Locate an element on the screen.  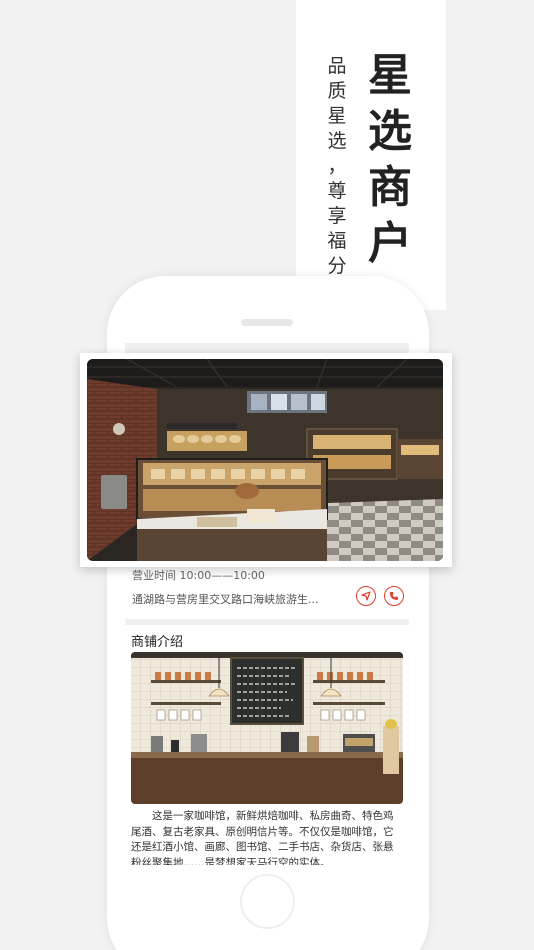
banner-subtitle-char: 福 is located at coordinates (337, 241).